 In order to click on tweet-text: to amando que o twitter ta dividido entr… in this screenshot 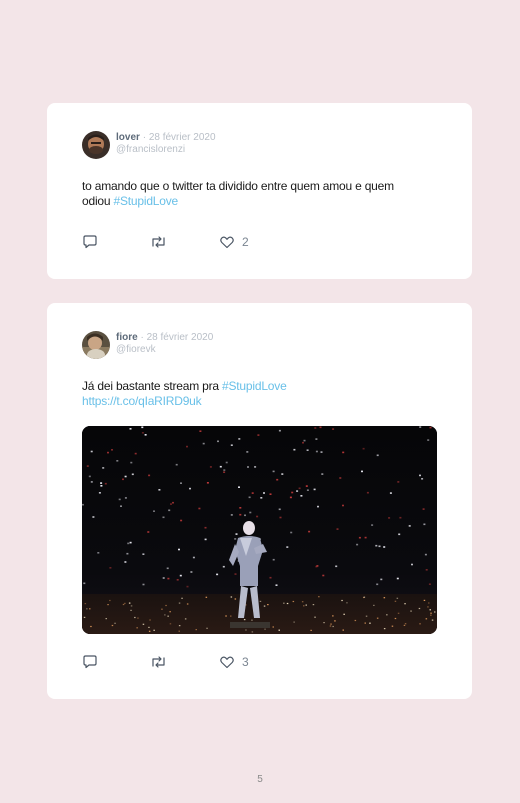, I will do `click(252, 194)`.